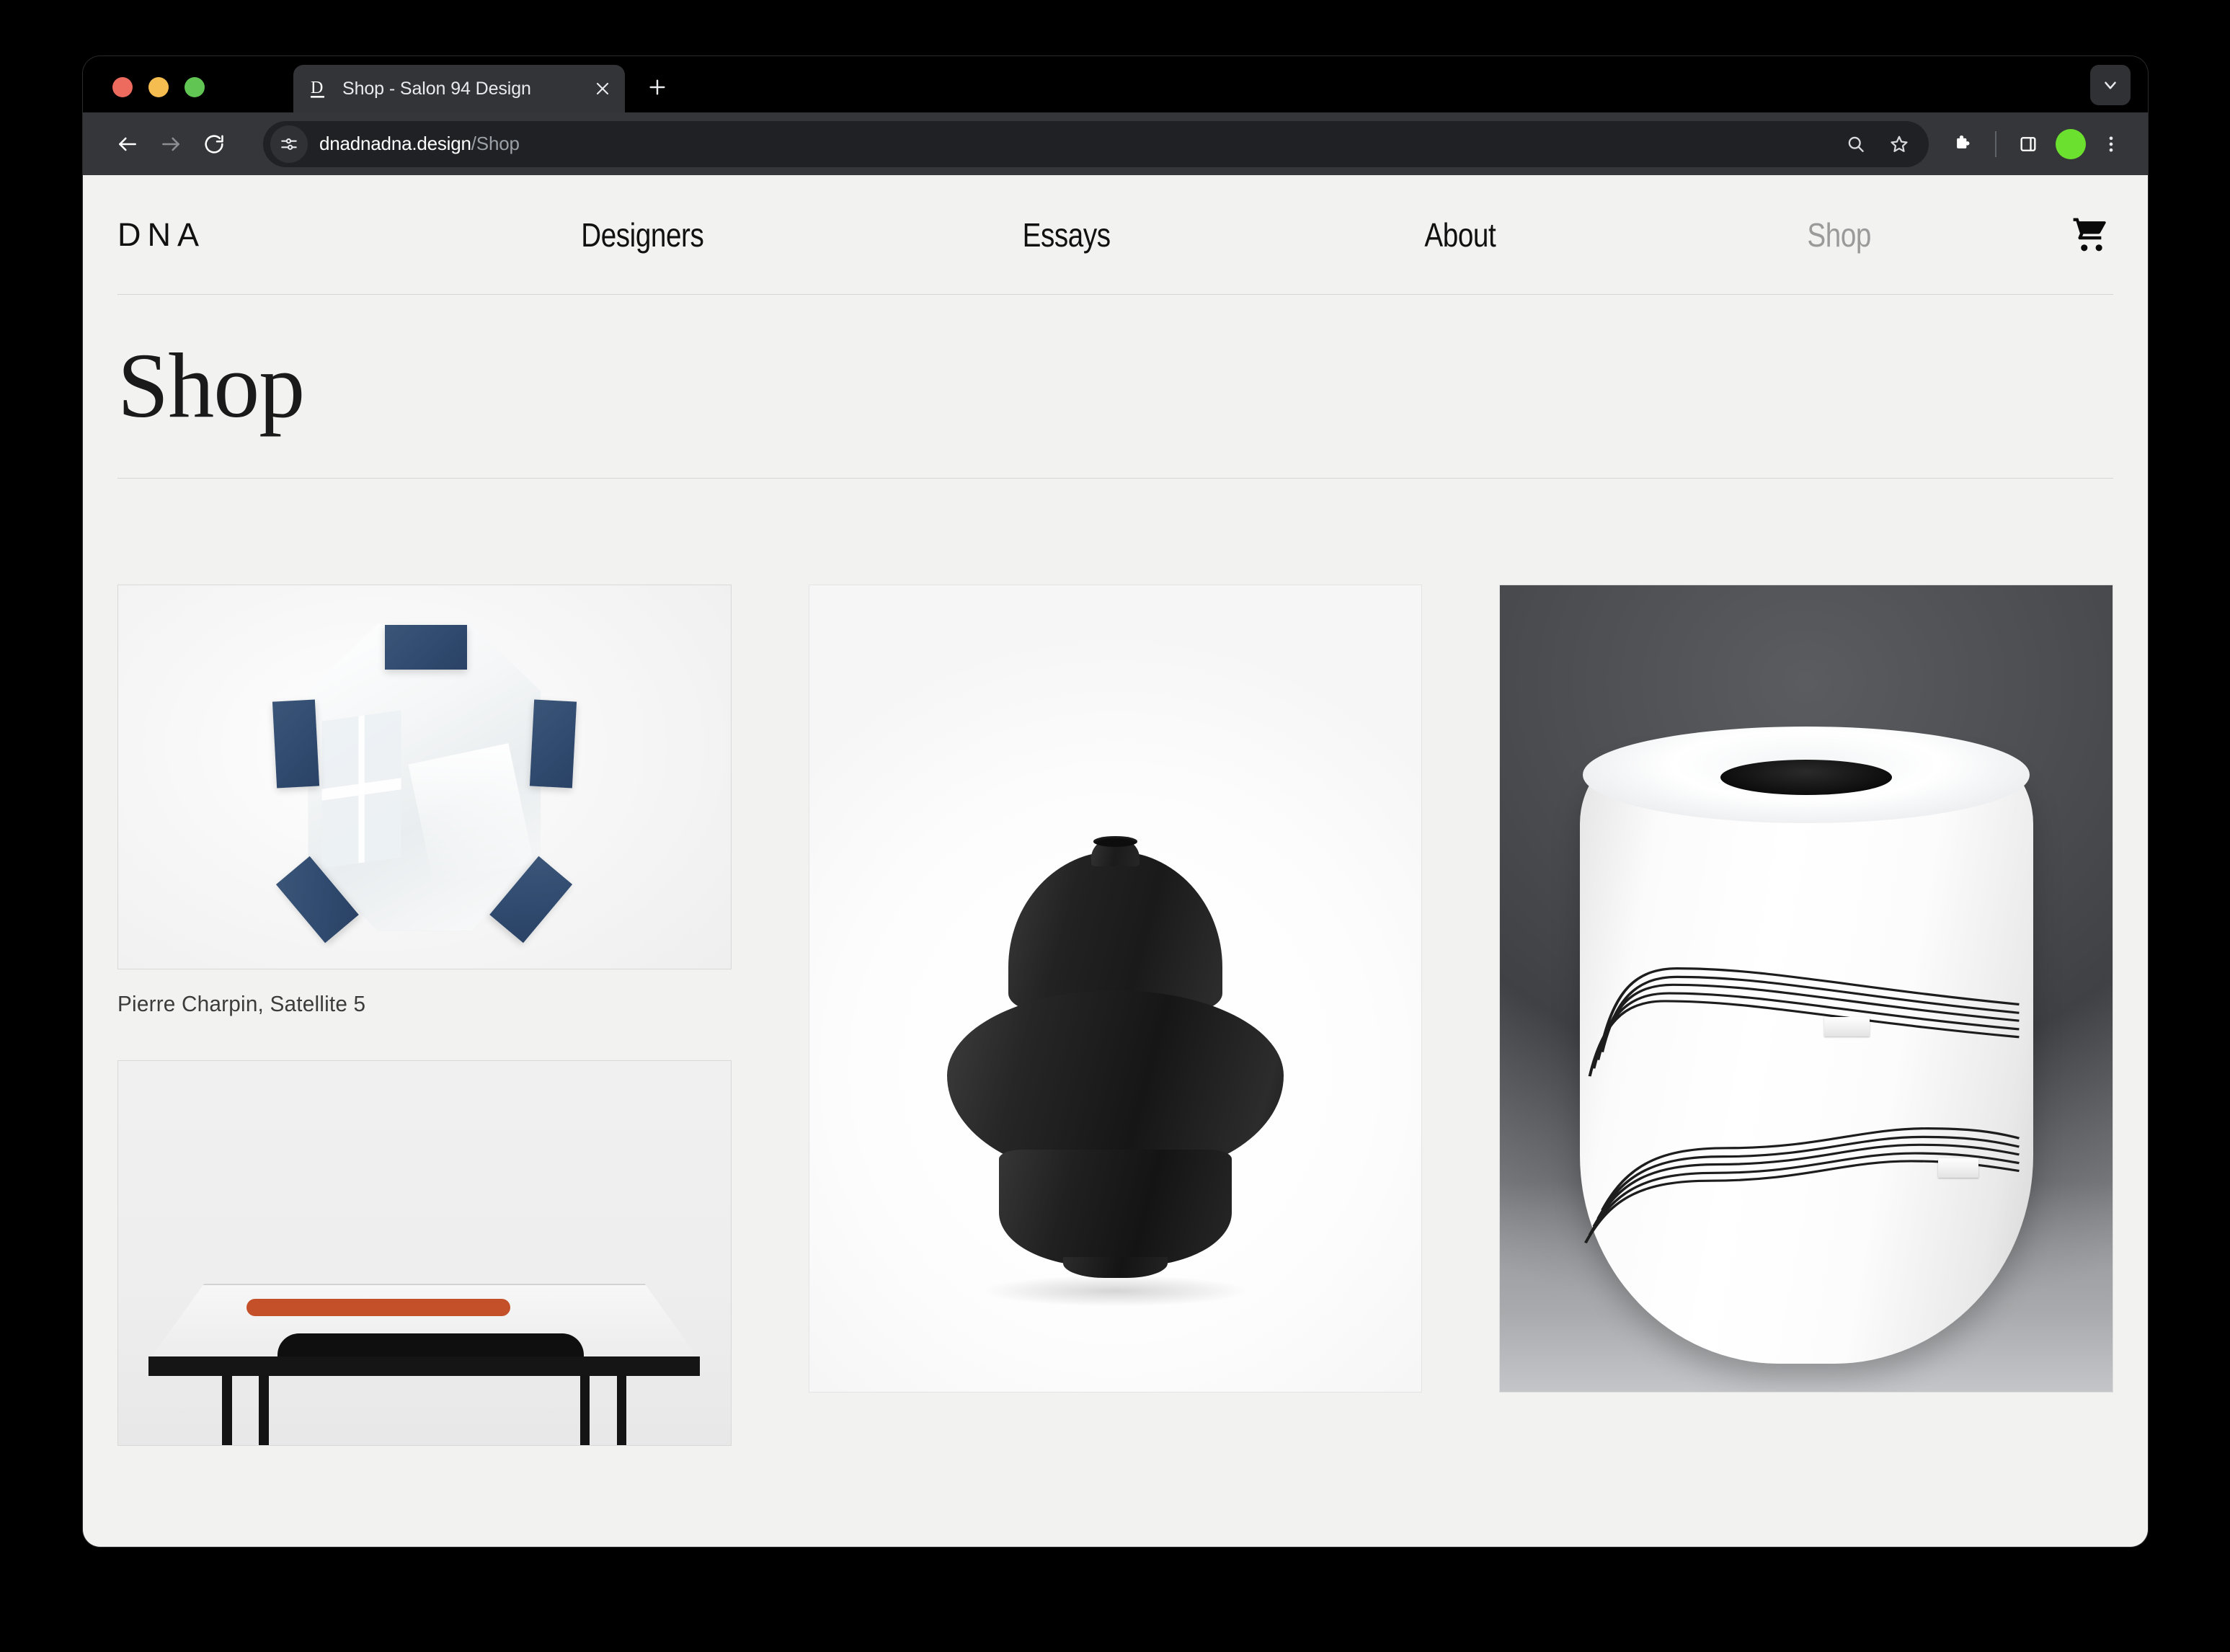 The width and height of the screenshot is (2230, 1652). What do you see at coordinates (1958, 1168) in the screenshot?
I see `vessel-notch-lower` at bounding box center [1958, 1168].